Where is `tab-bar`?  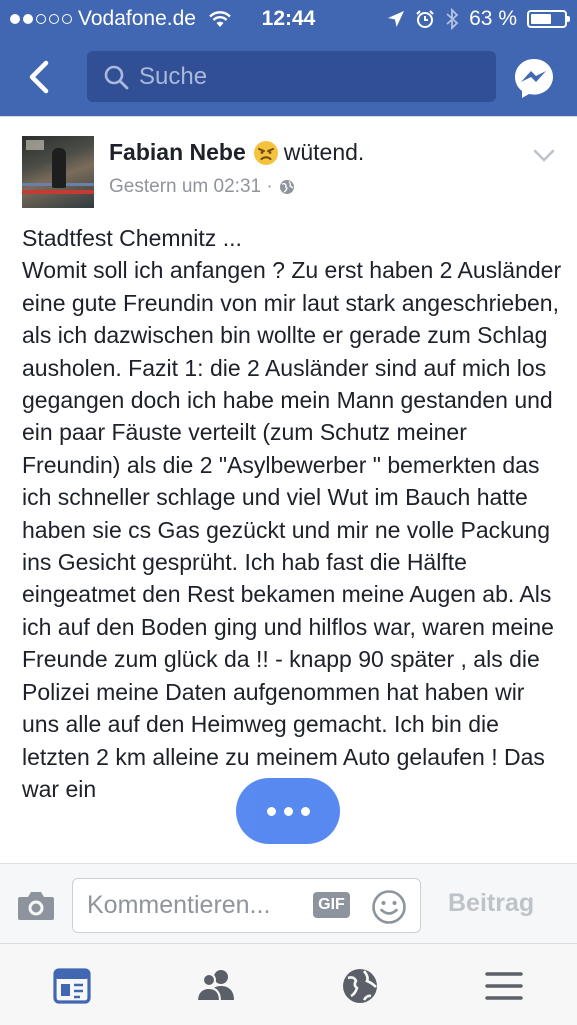
tab-bar is located at coordinates (288, 984).